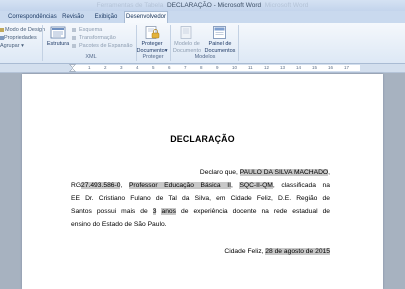  Describe the element at coordinates (205, 57) in the screenshot. I see `templates-group-label: Modelos` at that location.